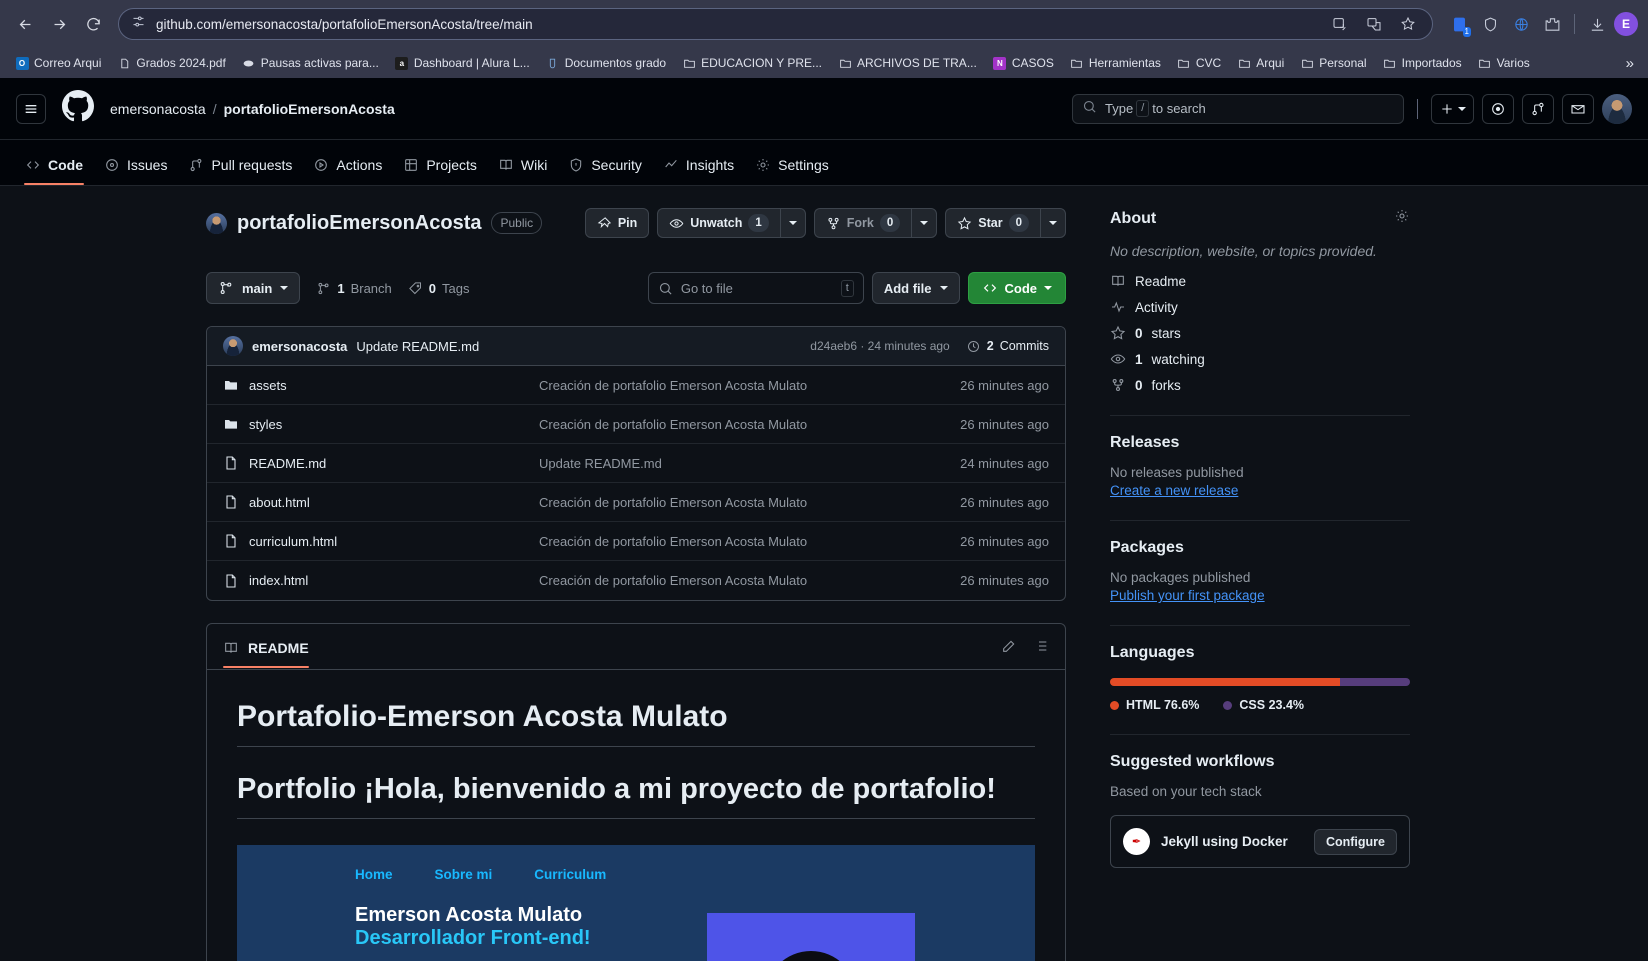 This screenshot has height=961, width=1648. What do you see at coordinates (1355, 841) in the screenshot?
I see `configure-button: Configure` at bounding box center [1355, 841].